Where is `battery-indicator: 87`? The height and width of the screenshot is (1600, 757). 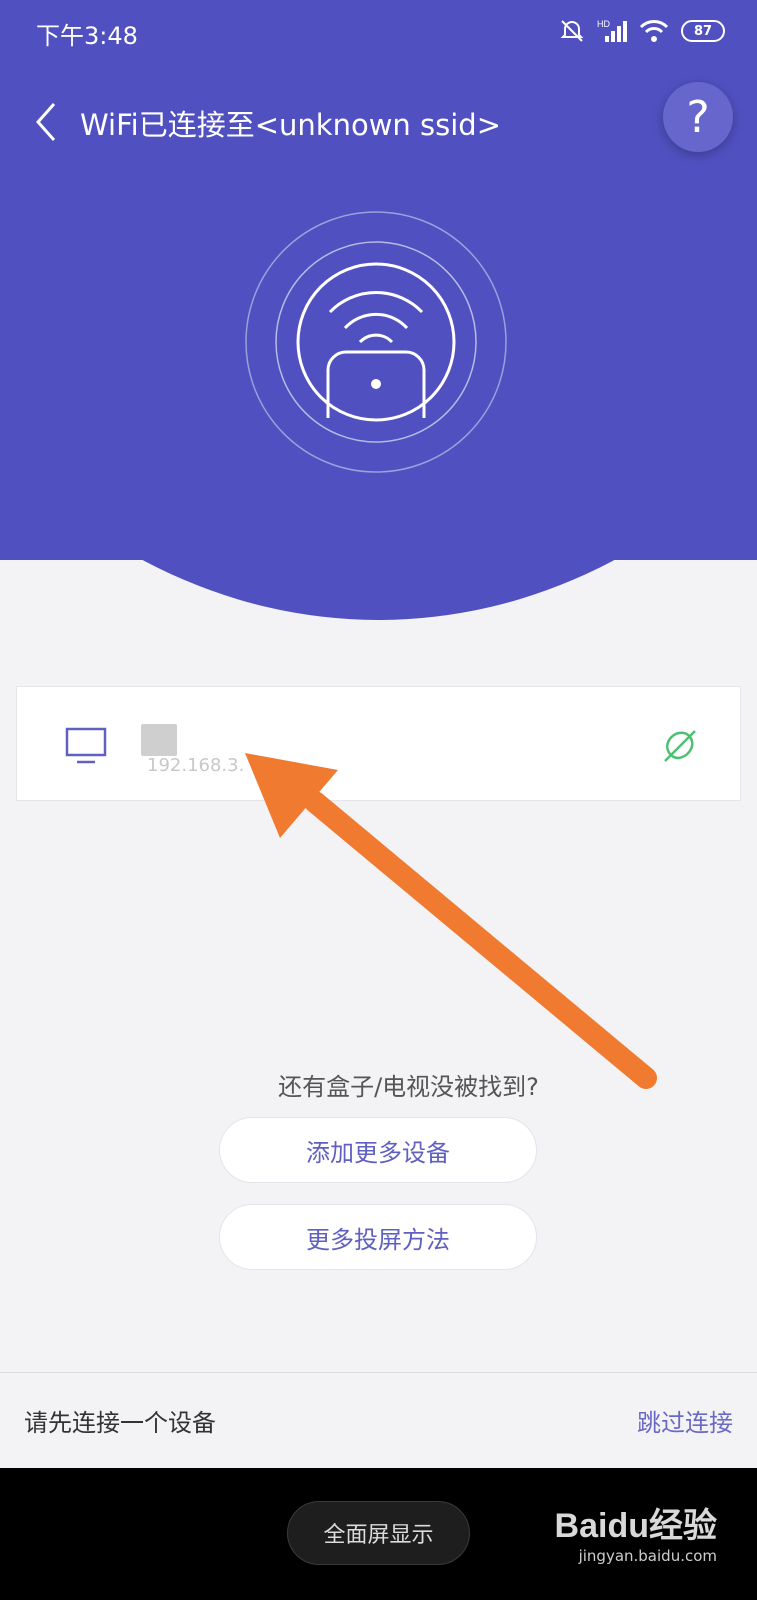 battery-indicator: 87 is located at coordinates (703, 31).